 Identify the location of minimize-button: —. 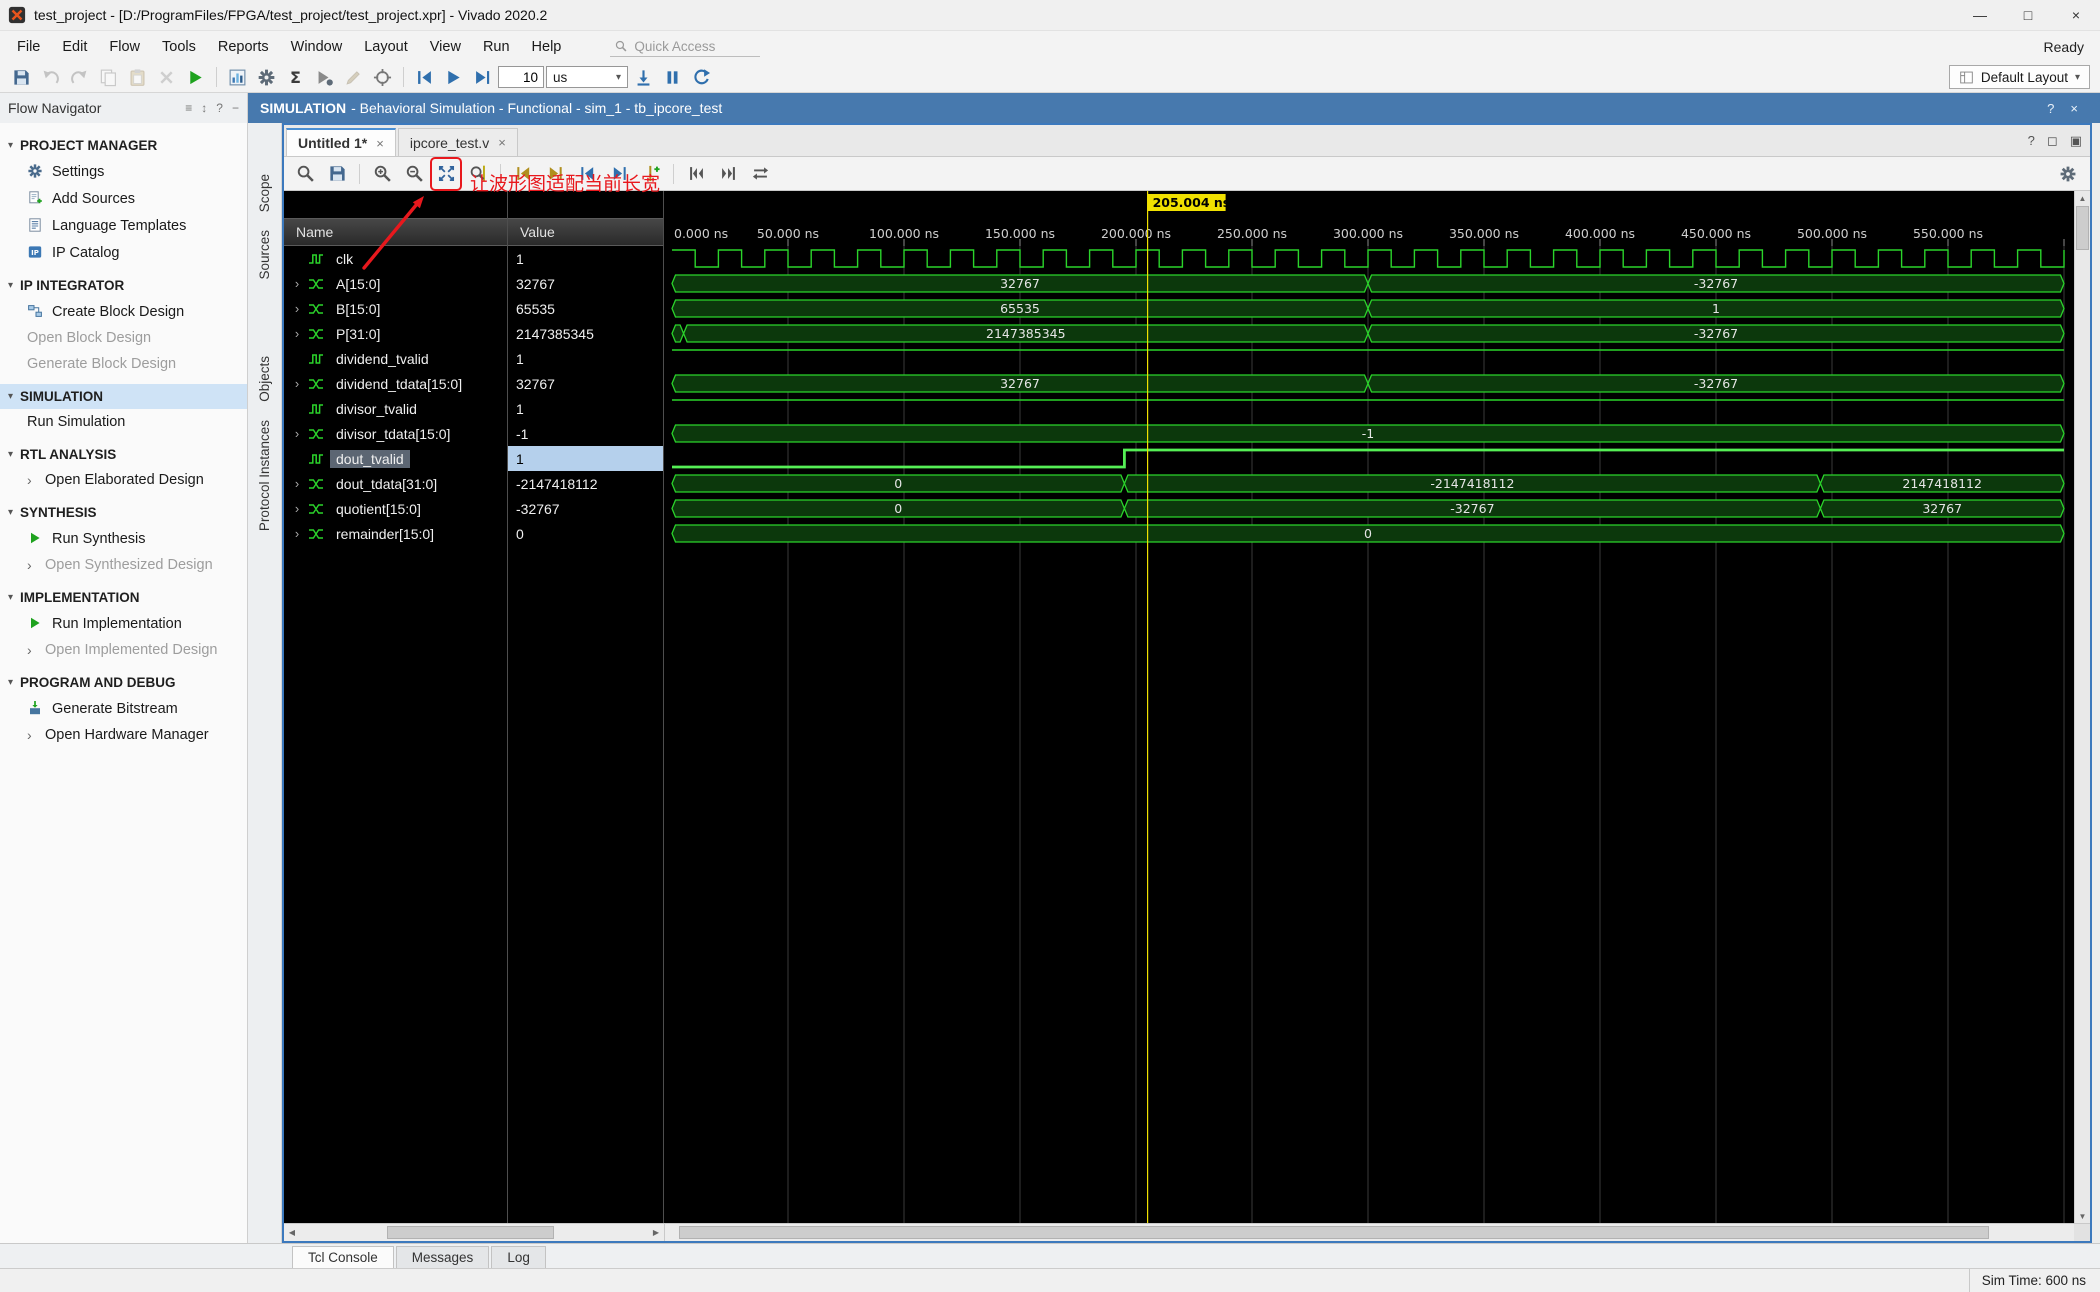
(1980, 15).